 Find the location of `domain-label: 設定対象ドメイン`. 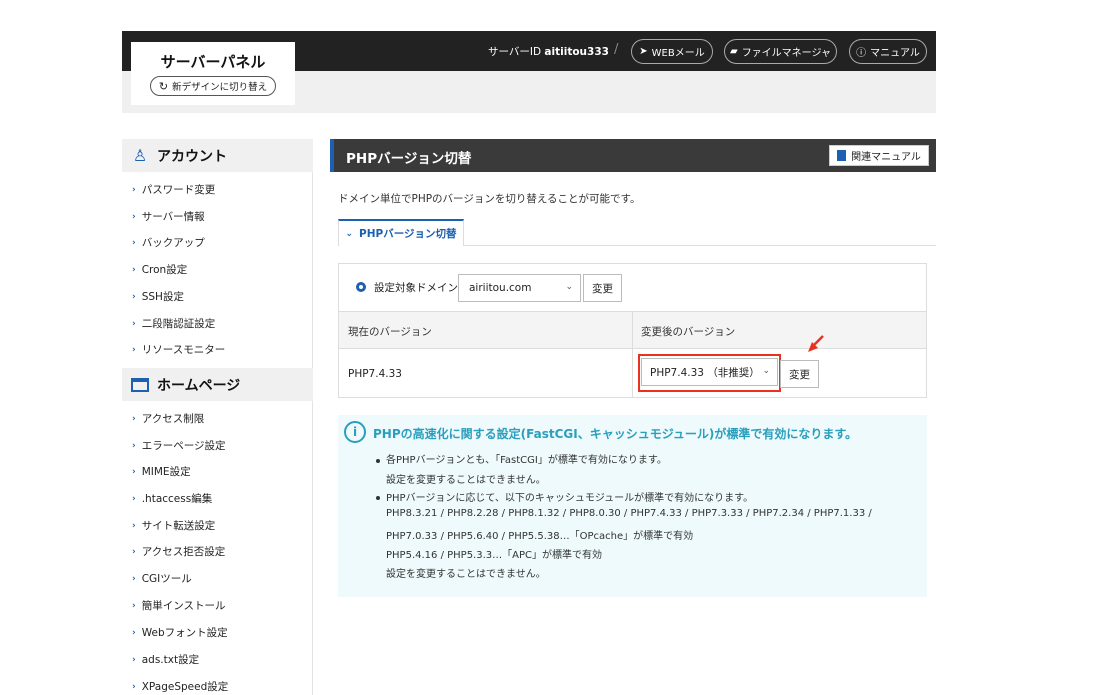

domain-label: 設定対象ドメイン is located at coordinates (416, 288).